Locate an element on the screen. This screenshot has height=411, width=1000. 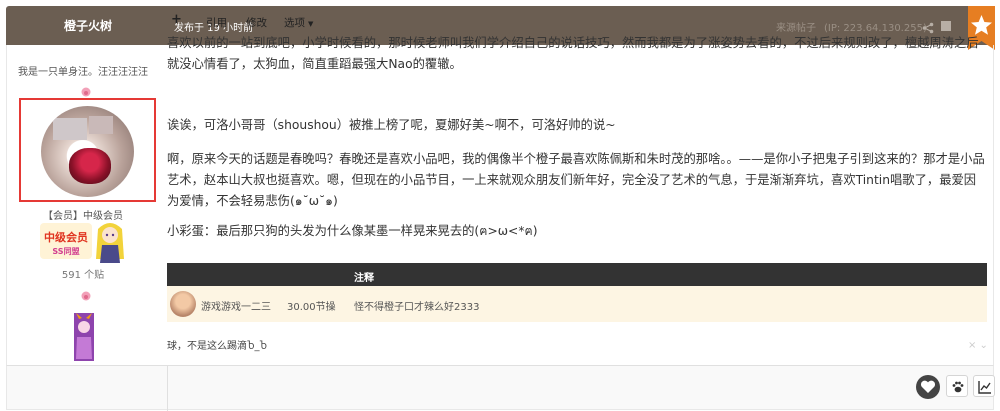
avatar is located at coordinates (87, 151).